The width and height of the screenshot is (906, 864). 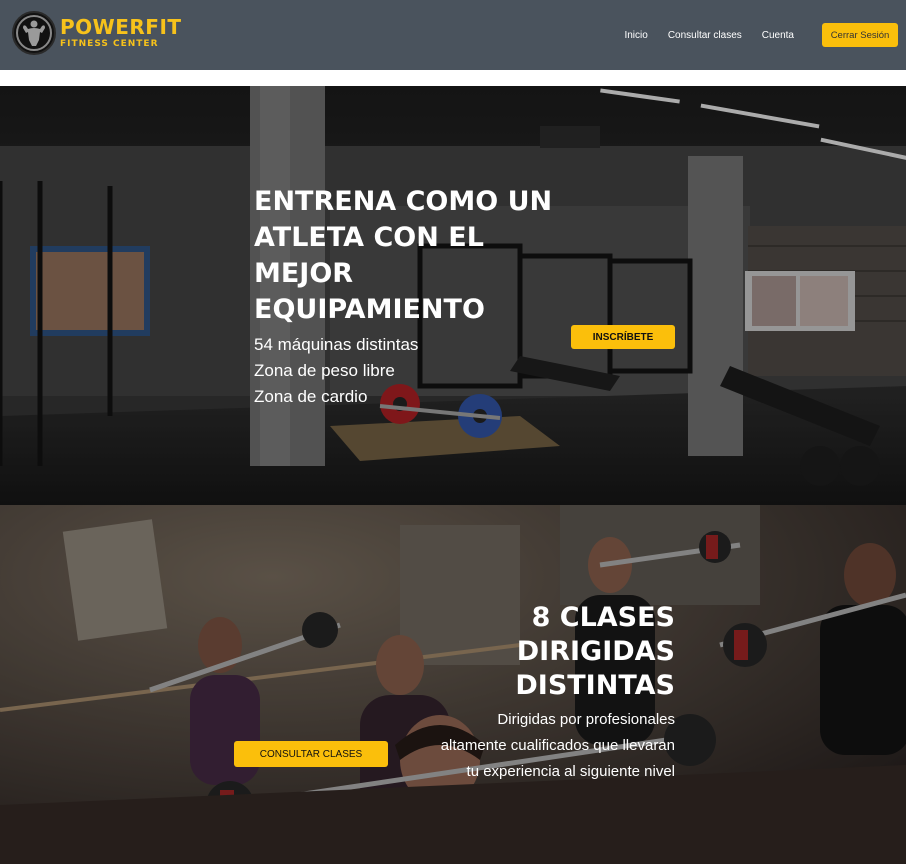 What do you see at coordinates (860, 35) in the screenshot?
I see `logout-button: Cerrar Sesión` at bounding box center [860, 35].